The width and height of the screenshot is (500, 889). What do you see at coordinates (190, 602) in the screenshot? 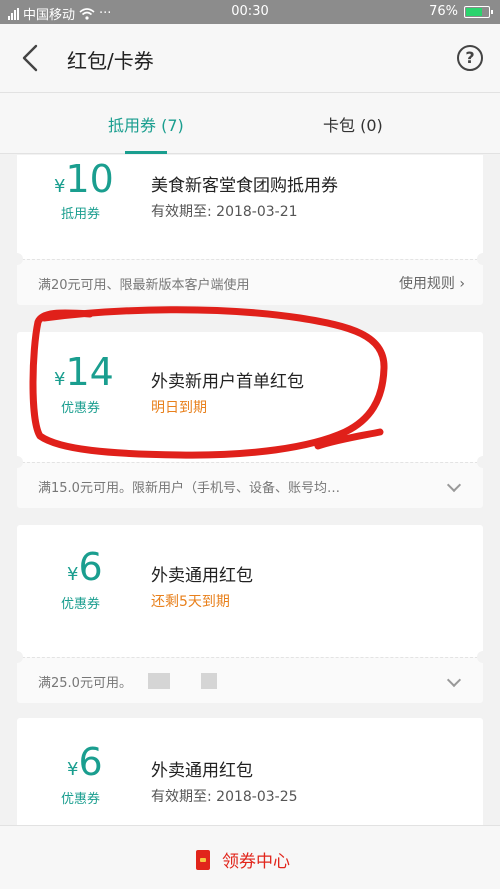
I see `coupon-expiry: 还剩5天到期` at bounding box center [190, 602].